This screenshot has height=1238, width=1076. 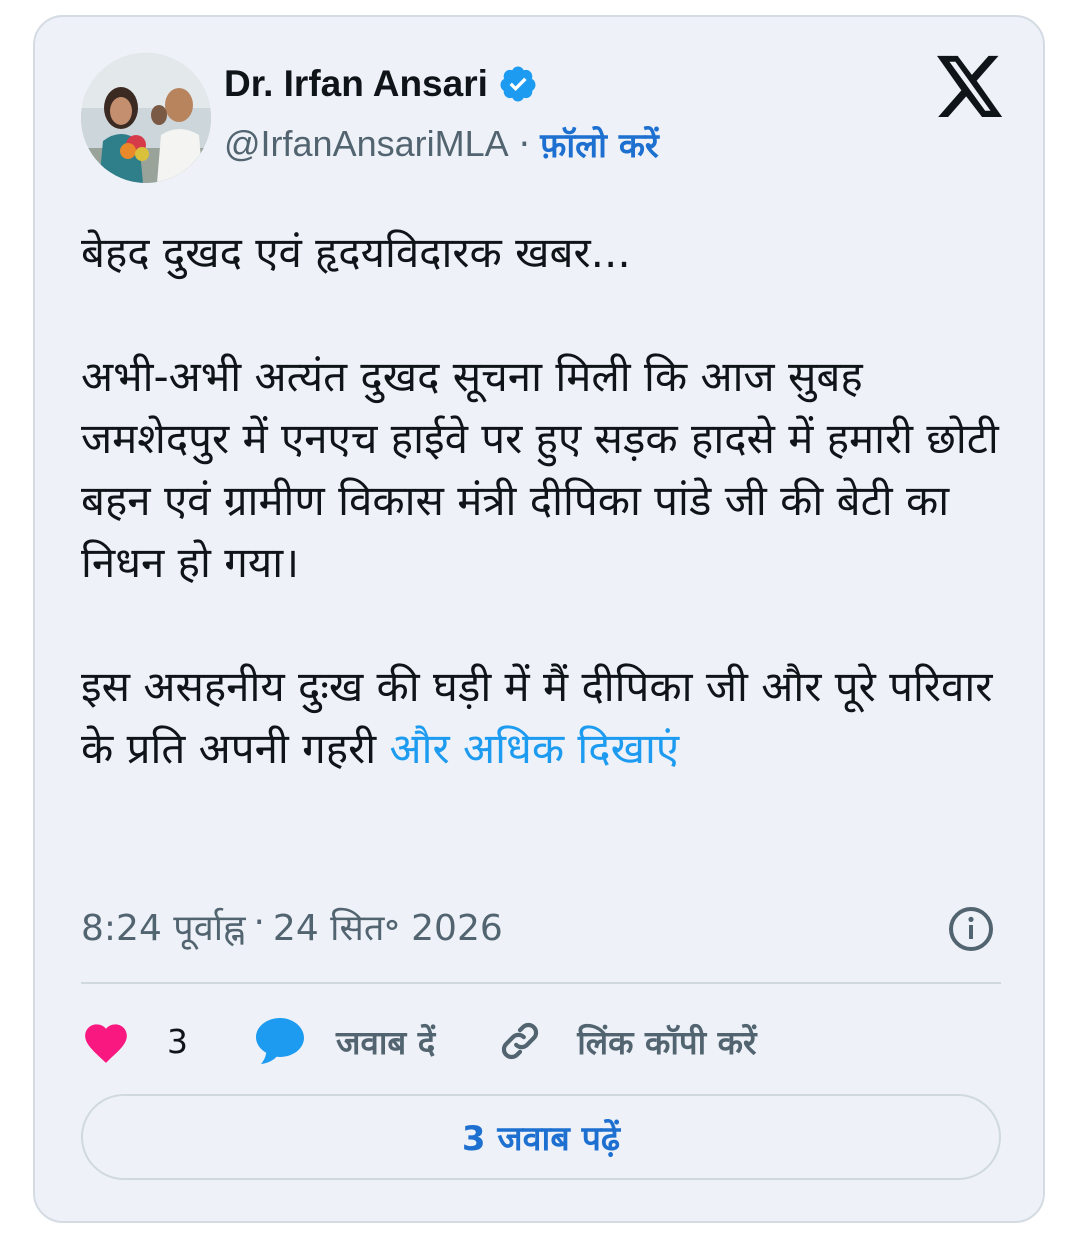 What do you see at coordinates (356, 84) in the screenshot?
I see `author-name: Dr. Irfan Ansari` at bounding box center [356, 84].